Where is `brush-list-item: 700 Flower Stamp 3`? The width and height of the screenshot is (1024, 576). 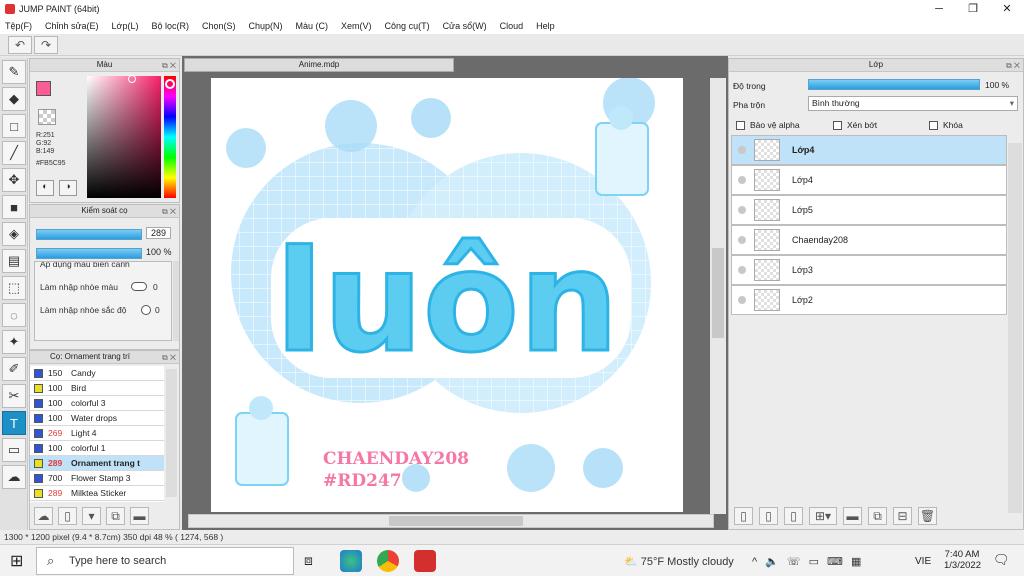 brush-list-item: 700 Flower Stamp 3 is located at coordinates (97, 478).